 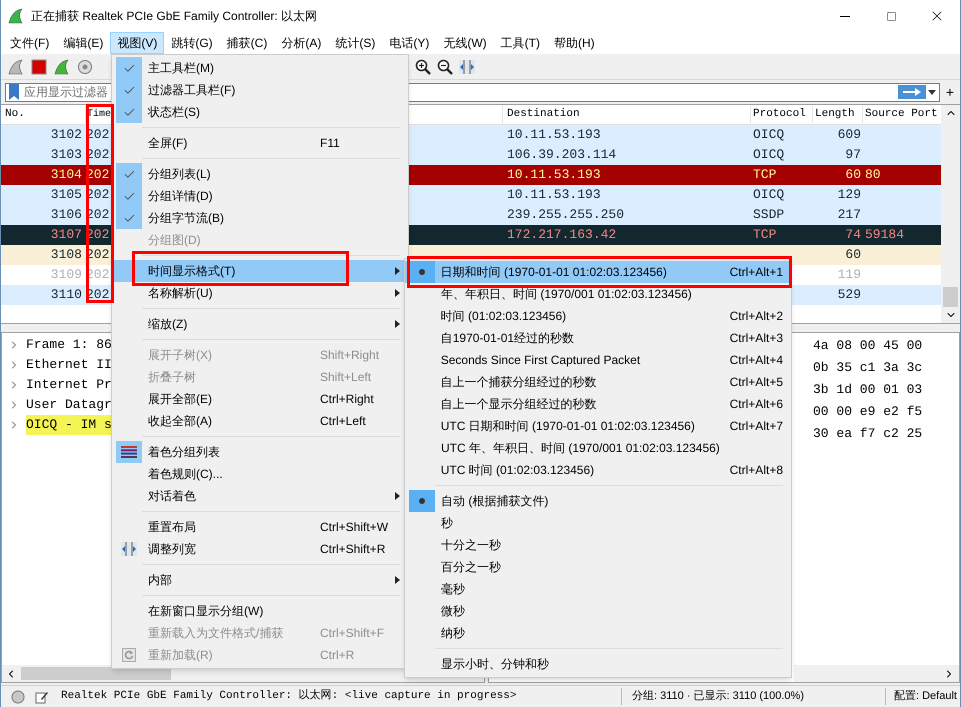 I want to click on profile-text: 配置: Default, so click(x=921, y=696).